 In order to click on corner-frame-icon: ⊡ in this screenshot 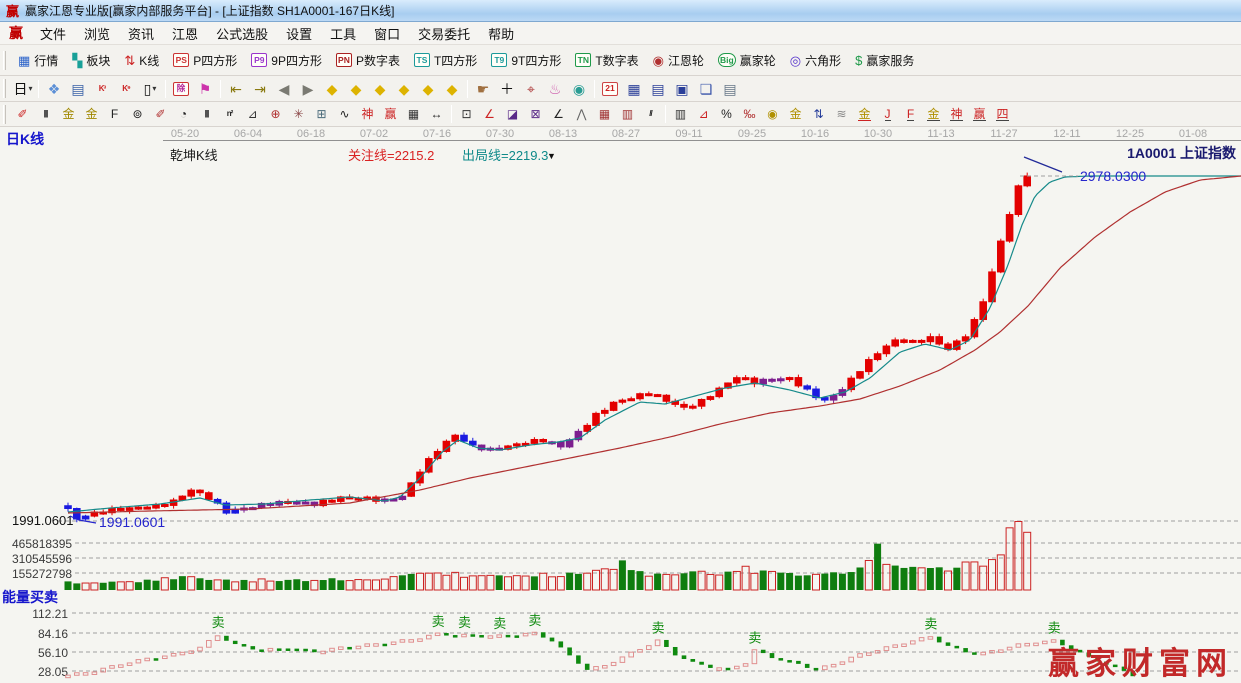, I will do `click(466, 114)`.